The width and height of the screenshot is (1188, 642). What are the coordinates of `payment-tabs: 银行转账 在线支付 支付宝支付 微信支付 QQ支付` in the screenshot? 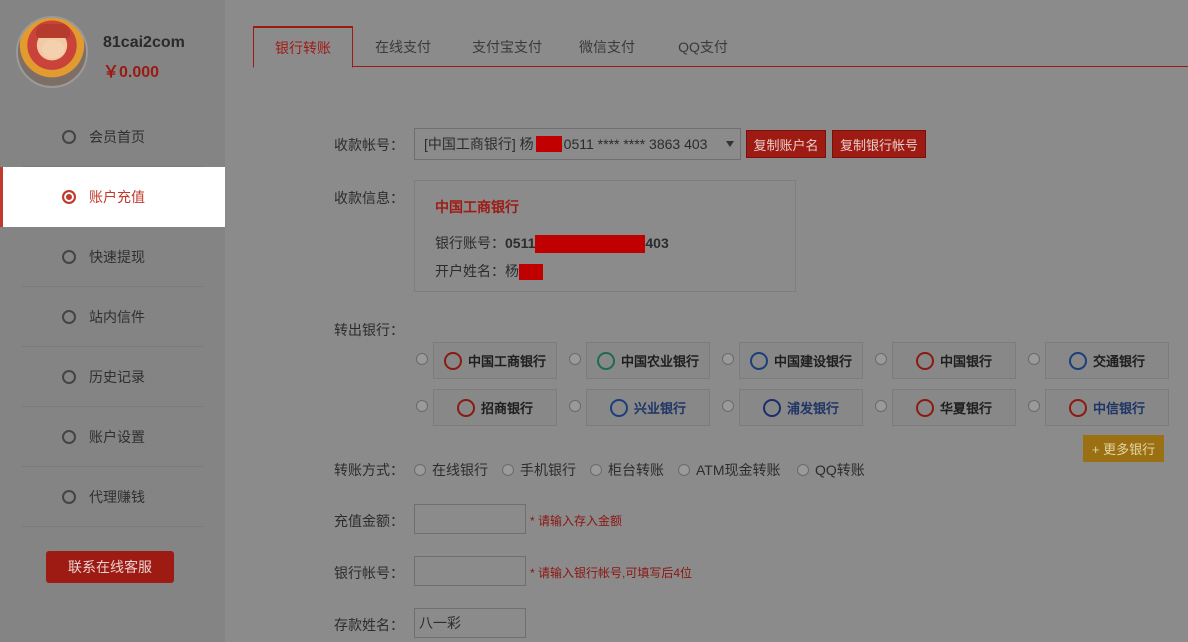 It's located at (720, 47).